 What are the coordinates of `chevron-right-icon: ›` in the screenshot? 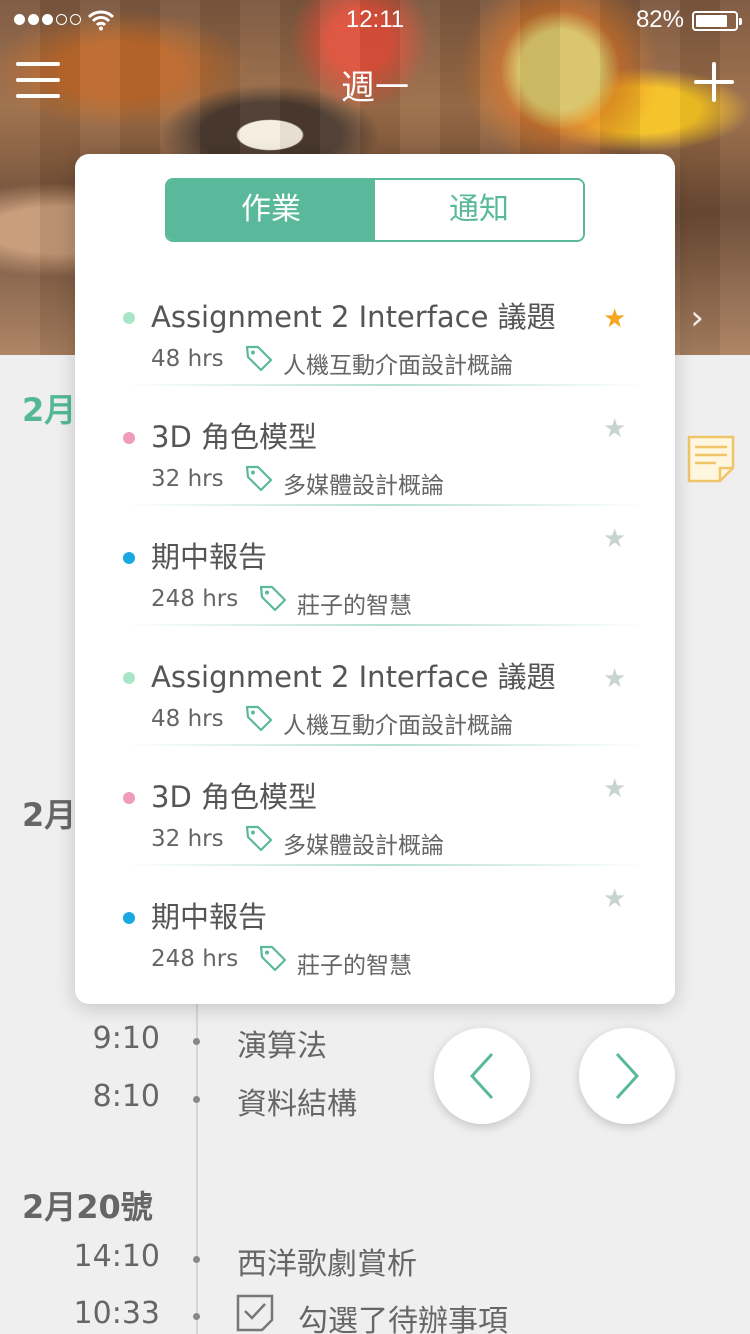 It's located at (697, 318).